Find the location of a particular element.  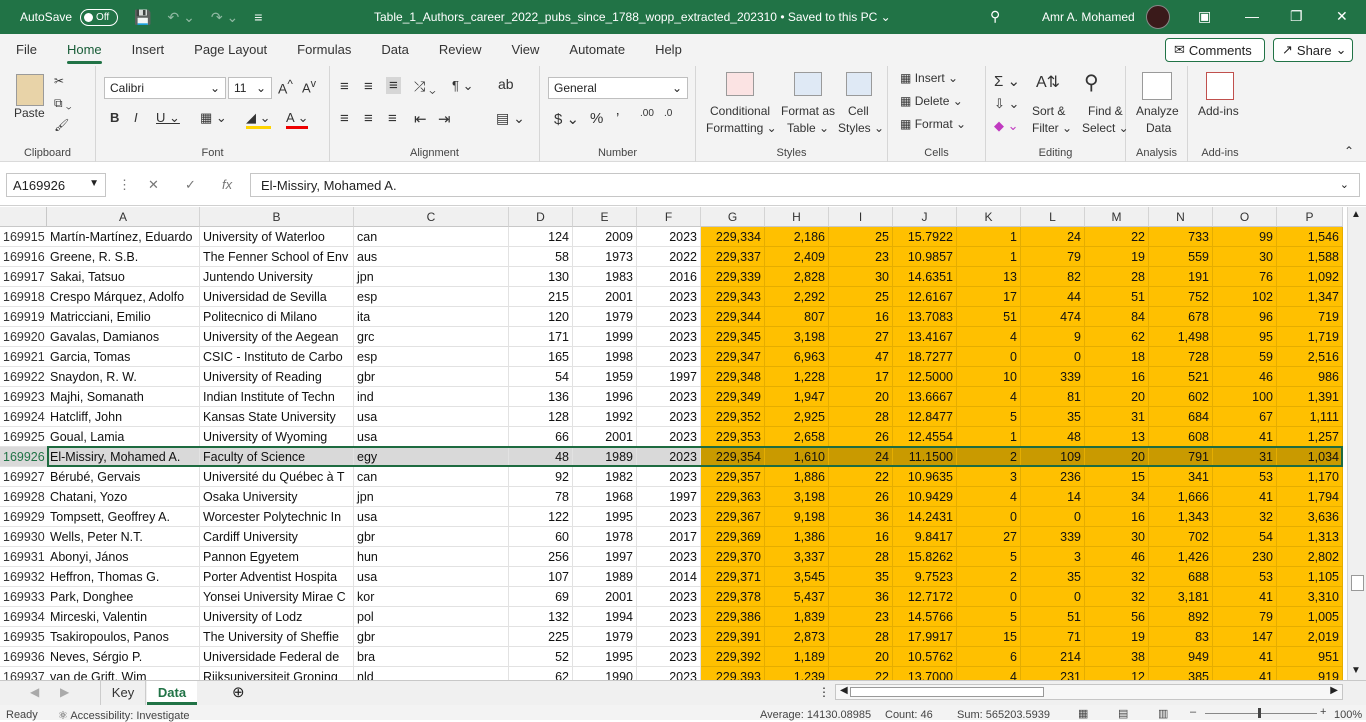

column-header-h: H is located at coordinates (797, 217).